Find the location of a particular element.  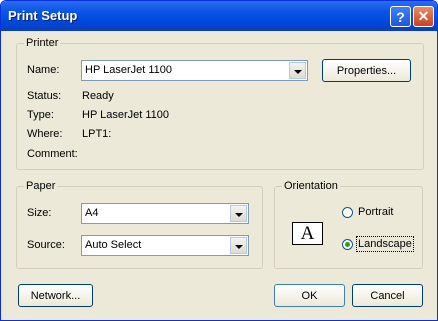

help-button: ? is located at coordinates (400, 16).